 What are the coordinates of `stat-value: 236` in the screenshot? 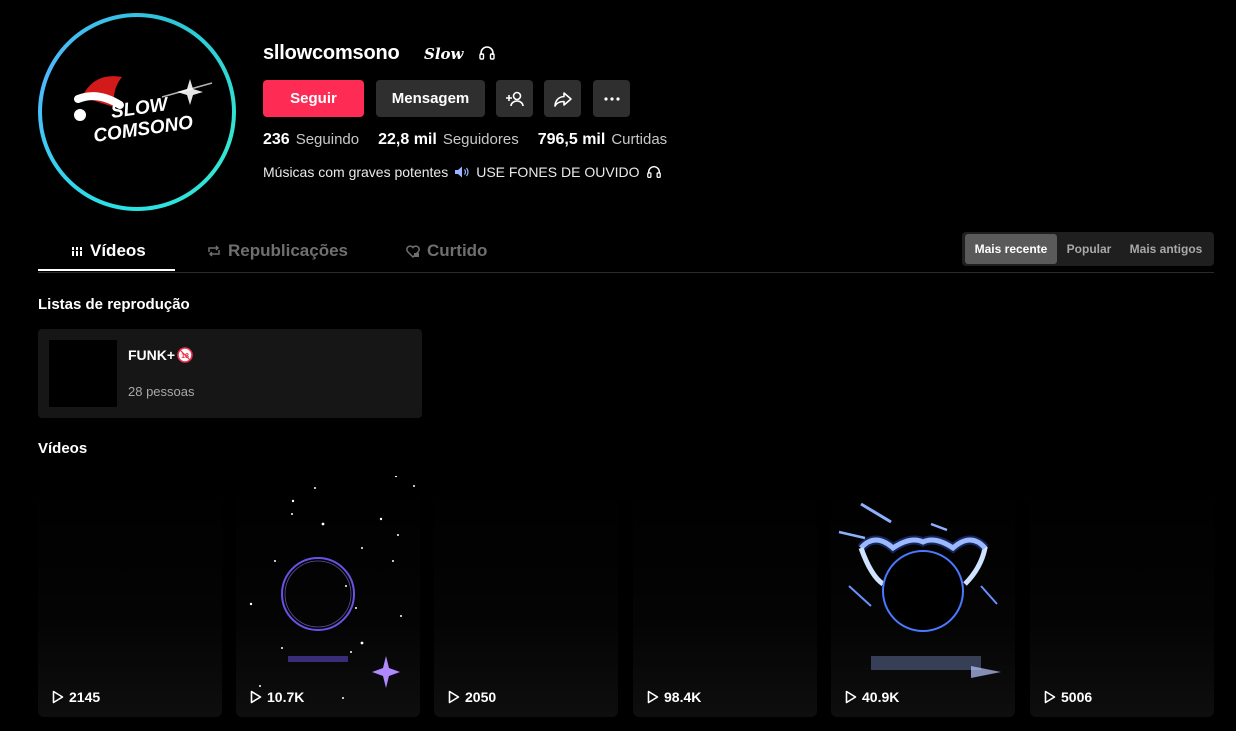 It's located at (276, 139).